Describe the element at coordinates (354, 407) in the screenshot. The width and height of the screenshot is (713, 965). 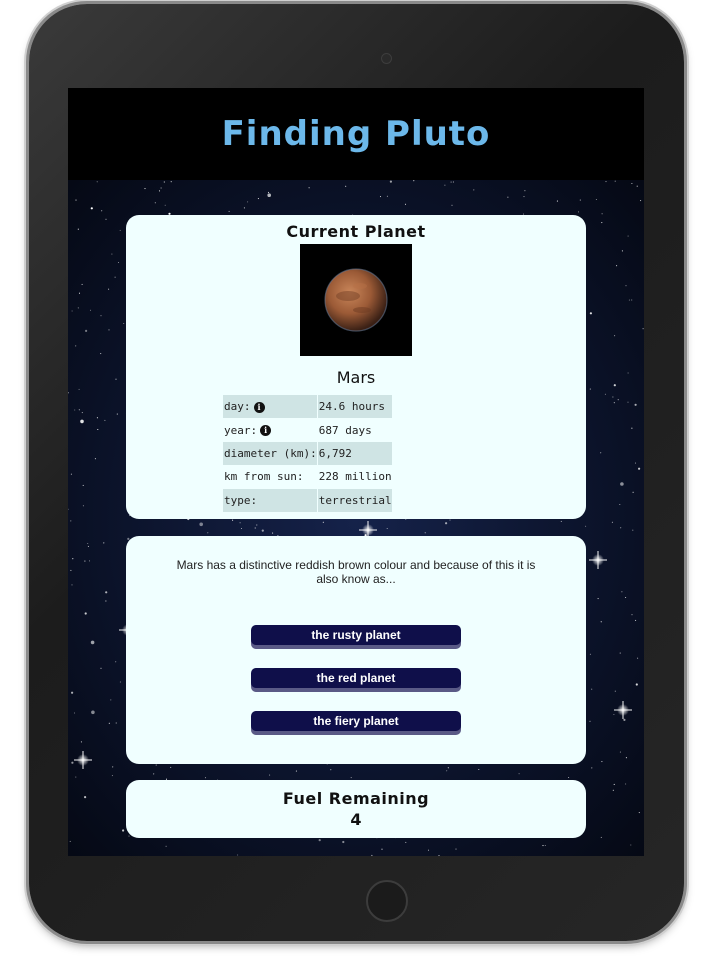
I see `fact-value: 24.6 hours` at that location.